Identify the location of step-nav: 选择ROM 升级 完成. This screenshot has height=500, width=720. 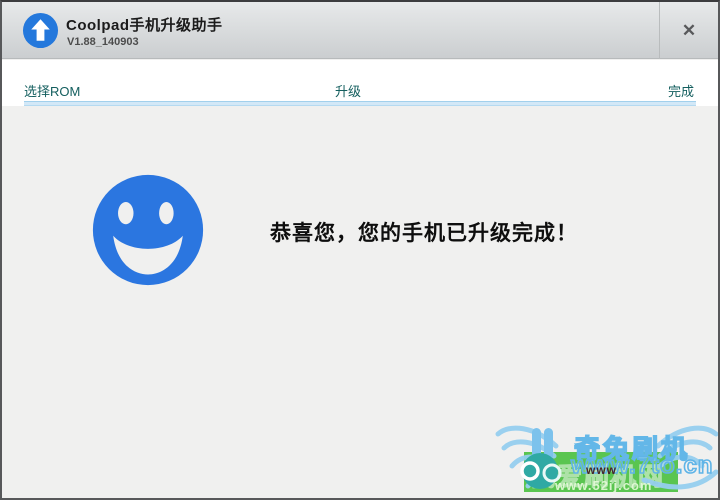
(360, 83).